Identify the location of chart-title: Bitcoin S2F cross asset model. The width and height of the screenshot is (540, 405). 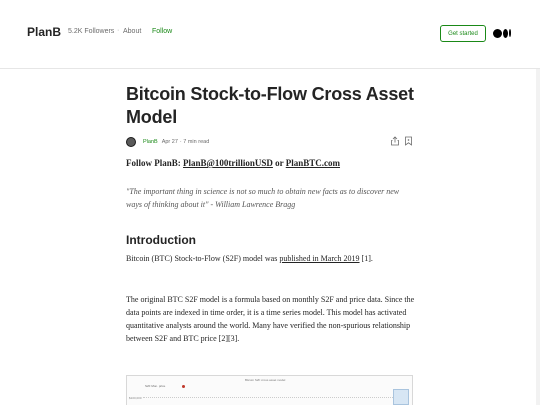
(265, 380).